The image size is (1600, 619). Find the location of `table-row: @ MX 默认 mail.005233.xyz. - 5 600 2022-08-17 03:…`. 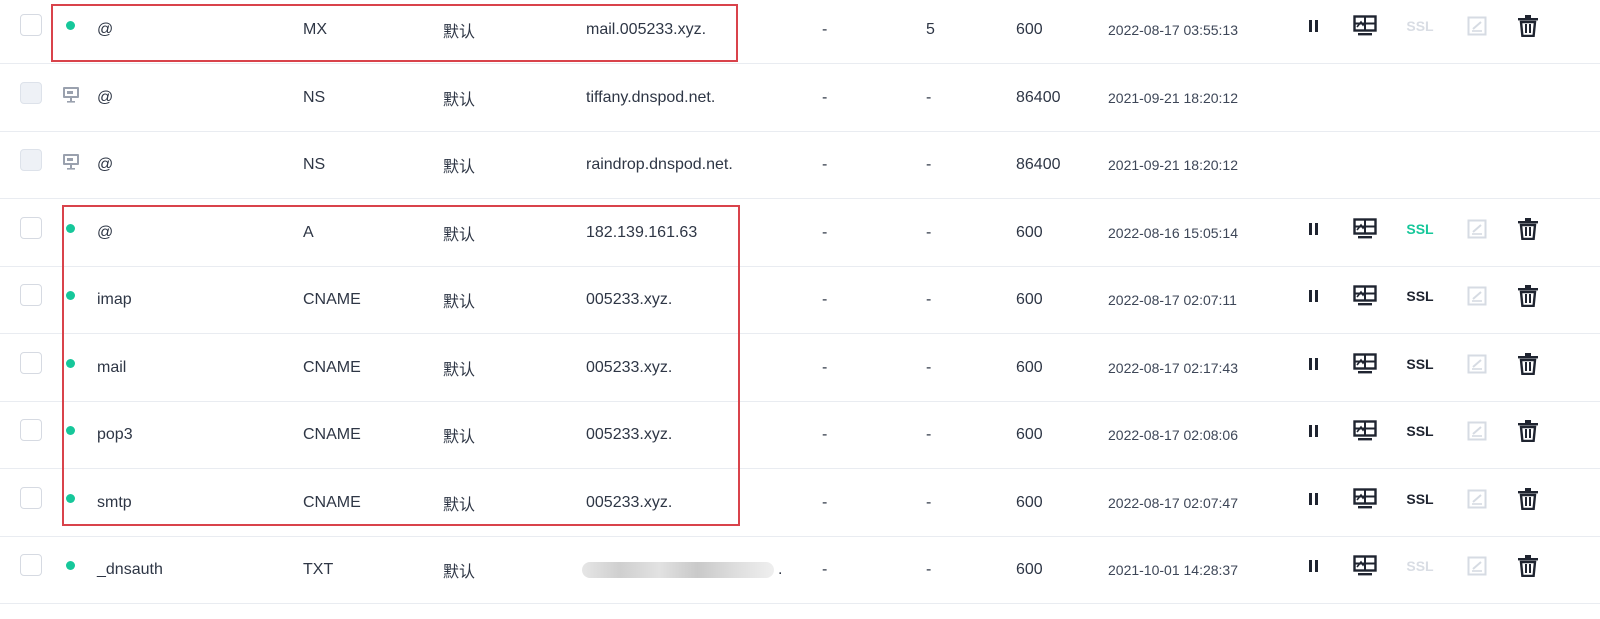

table-row: @ MX 默认 mail.005233.xyz. - 5 600 2022-08-17 03:… is located at coordinates (800, 32).